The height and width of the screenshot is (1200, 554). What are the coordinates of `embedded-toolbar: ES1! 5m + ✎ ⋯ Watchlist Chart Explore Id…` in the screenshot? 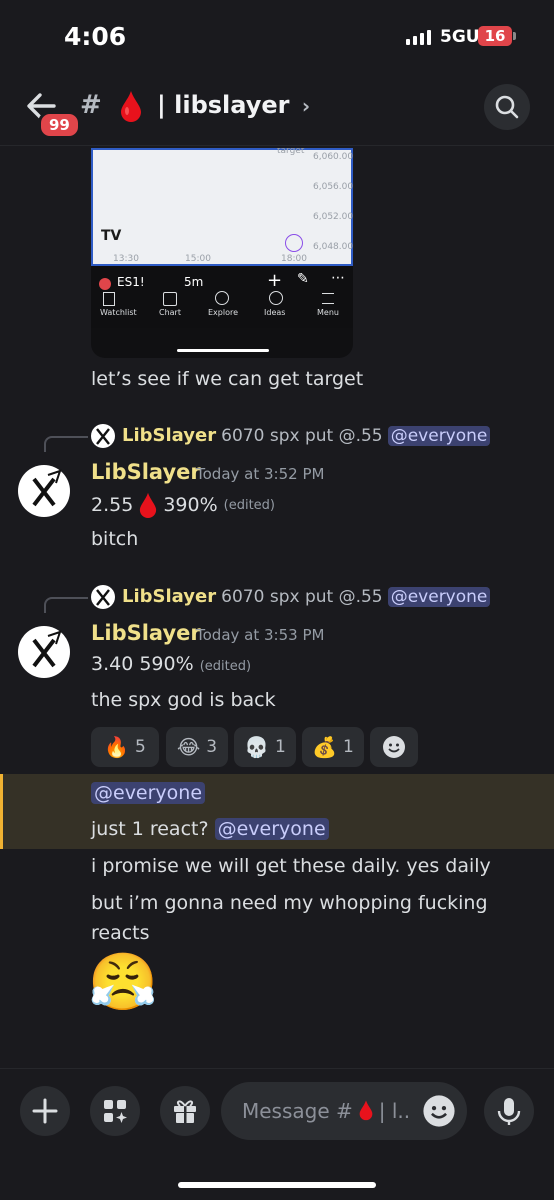 It's located at (222, 297).